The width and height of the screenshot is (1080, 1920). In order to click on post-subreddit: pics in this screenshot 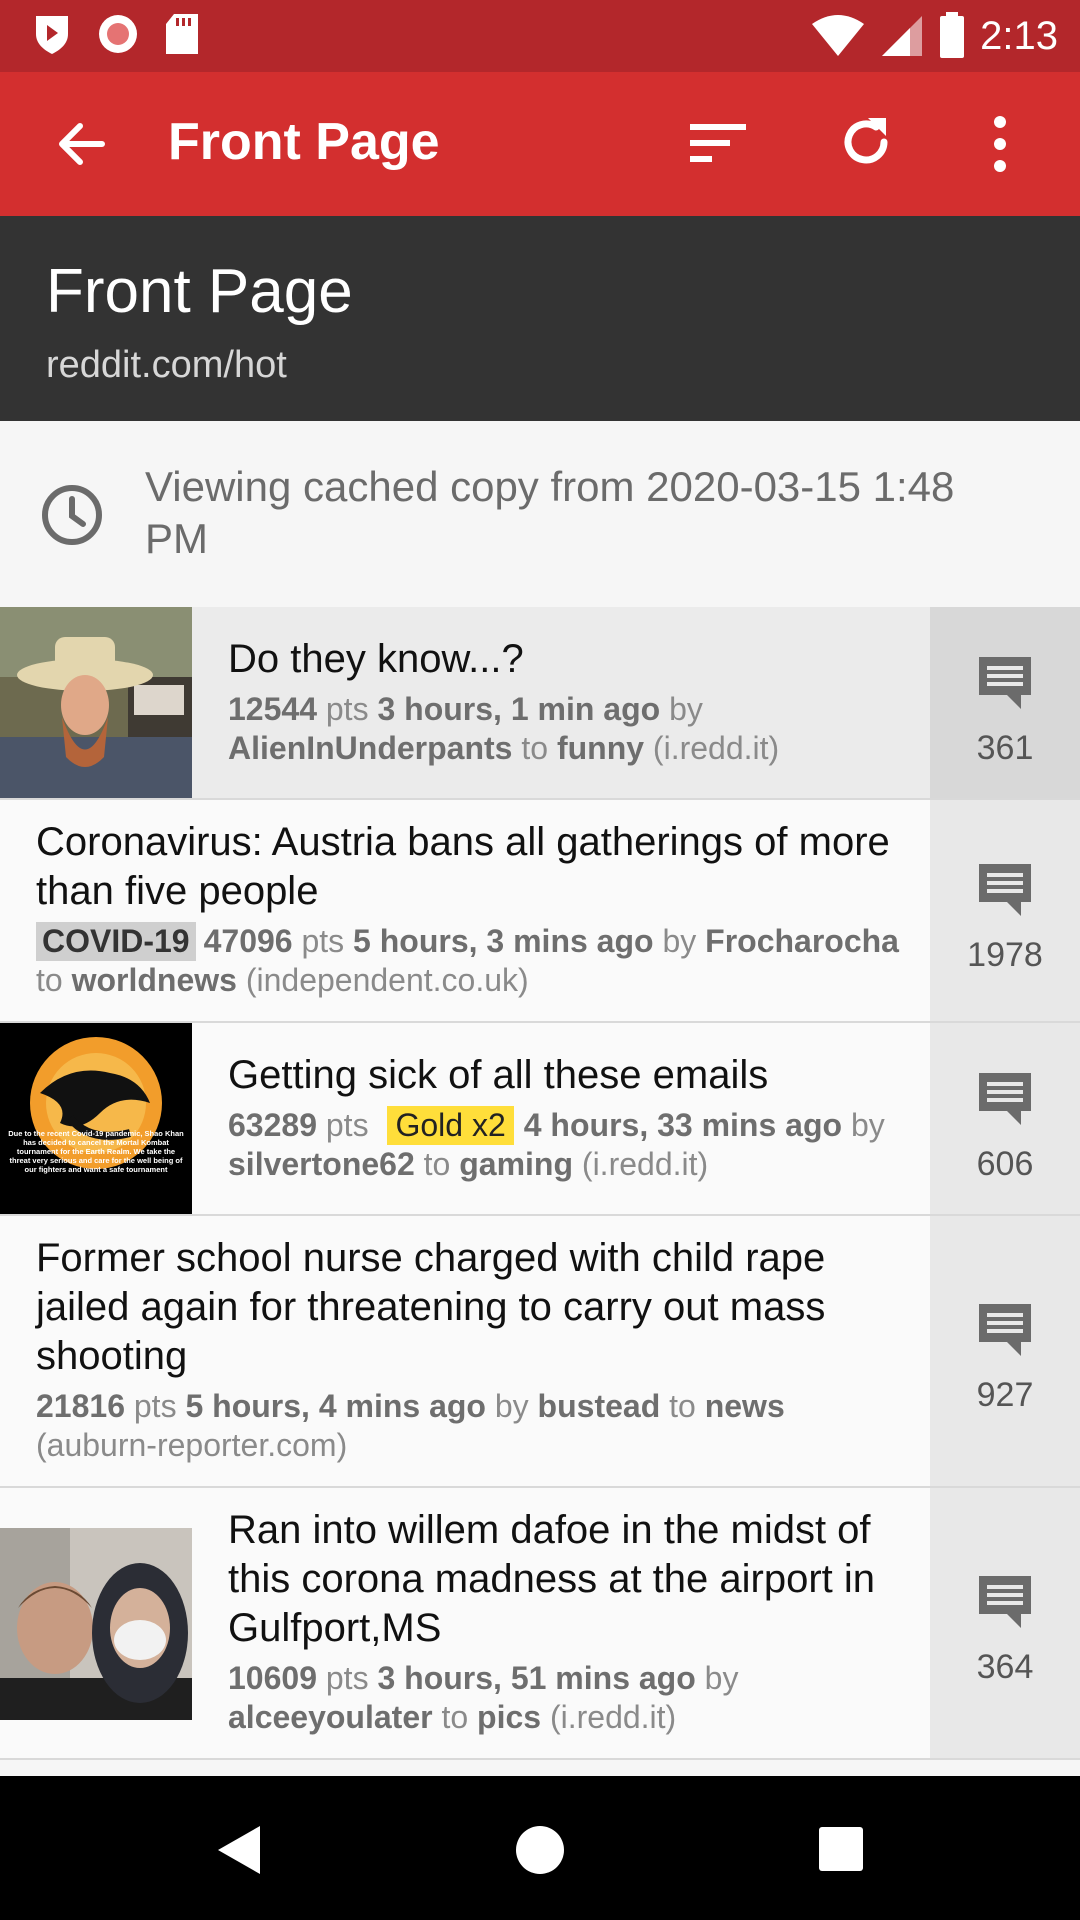, I will do `click(509, 1717)`.